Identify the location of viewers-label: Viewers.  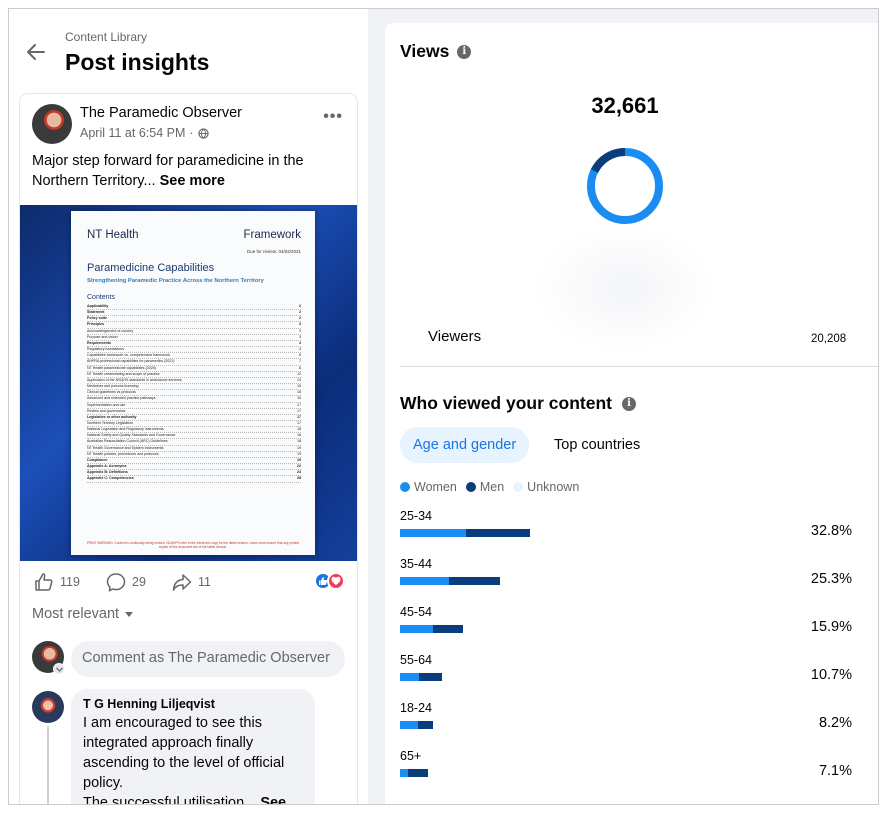
(455, 336).